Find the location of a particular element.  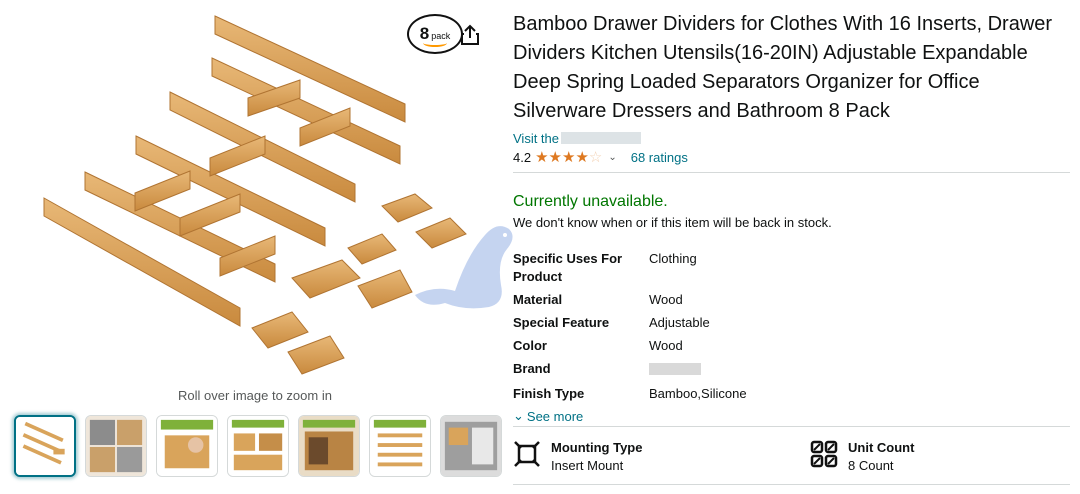

share-icon is located at coordinates (470, 35).